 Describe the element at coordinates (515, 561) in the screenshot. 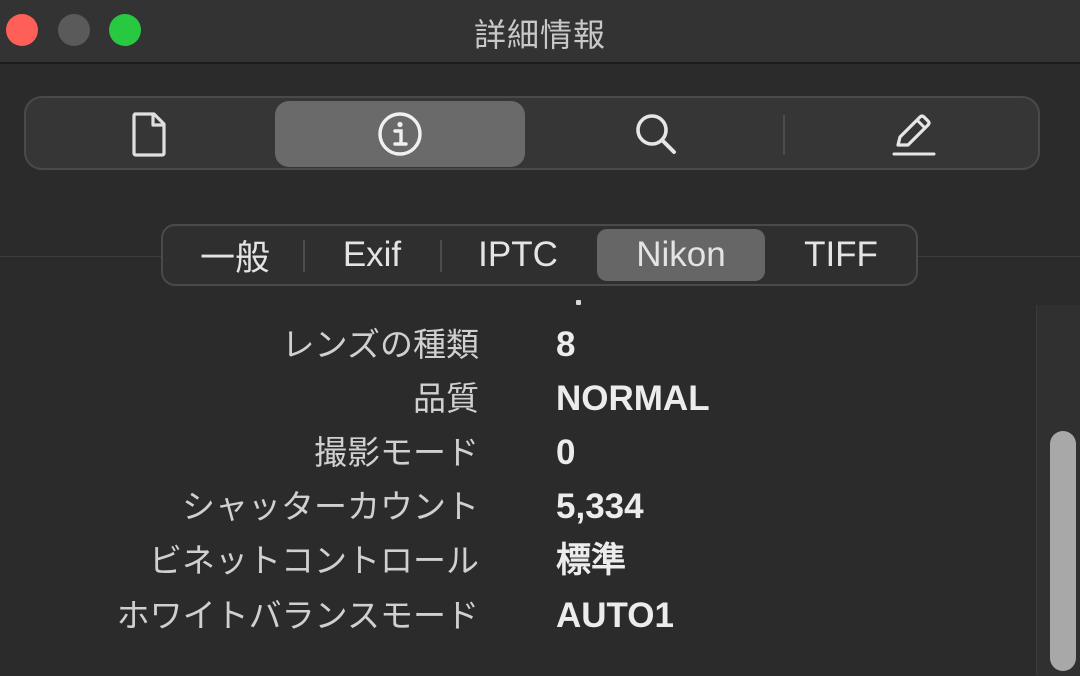

I see `list-item: ビネットコントロール 標準` at that location.